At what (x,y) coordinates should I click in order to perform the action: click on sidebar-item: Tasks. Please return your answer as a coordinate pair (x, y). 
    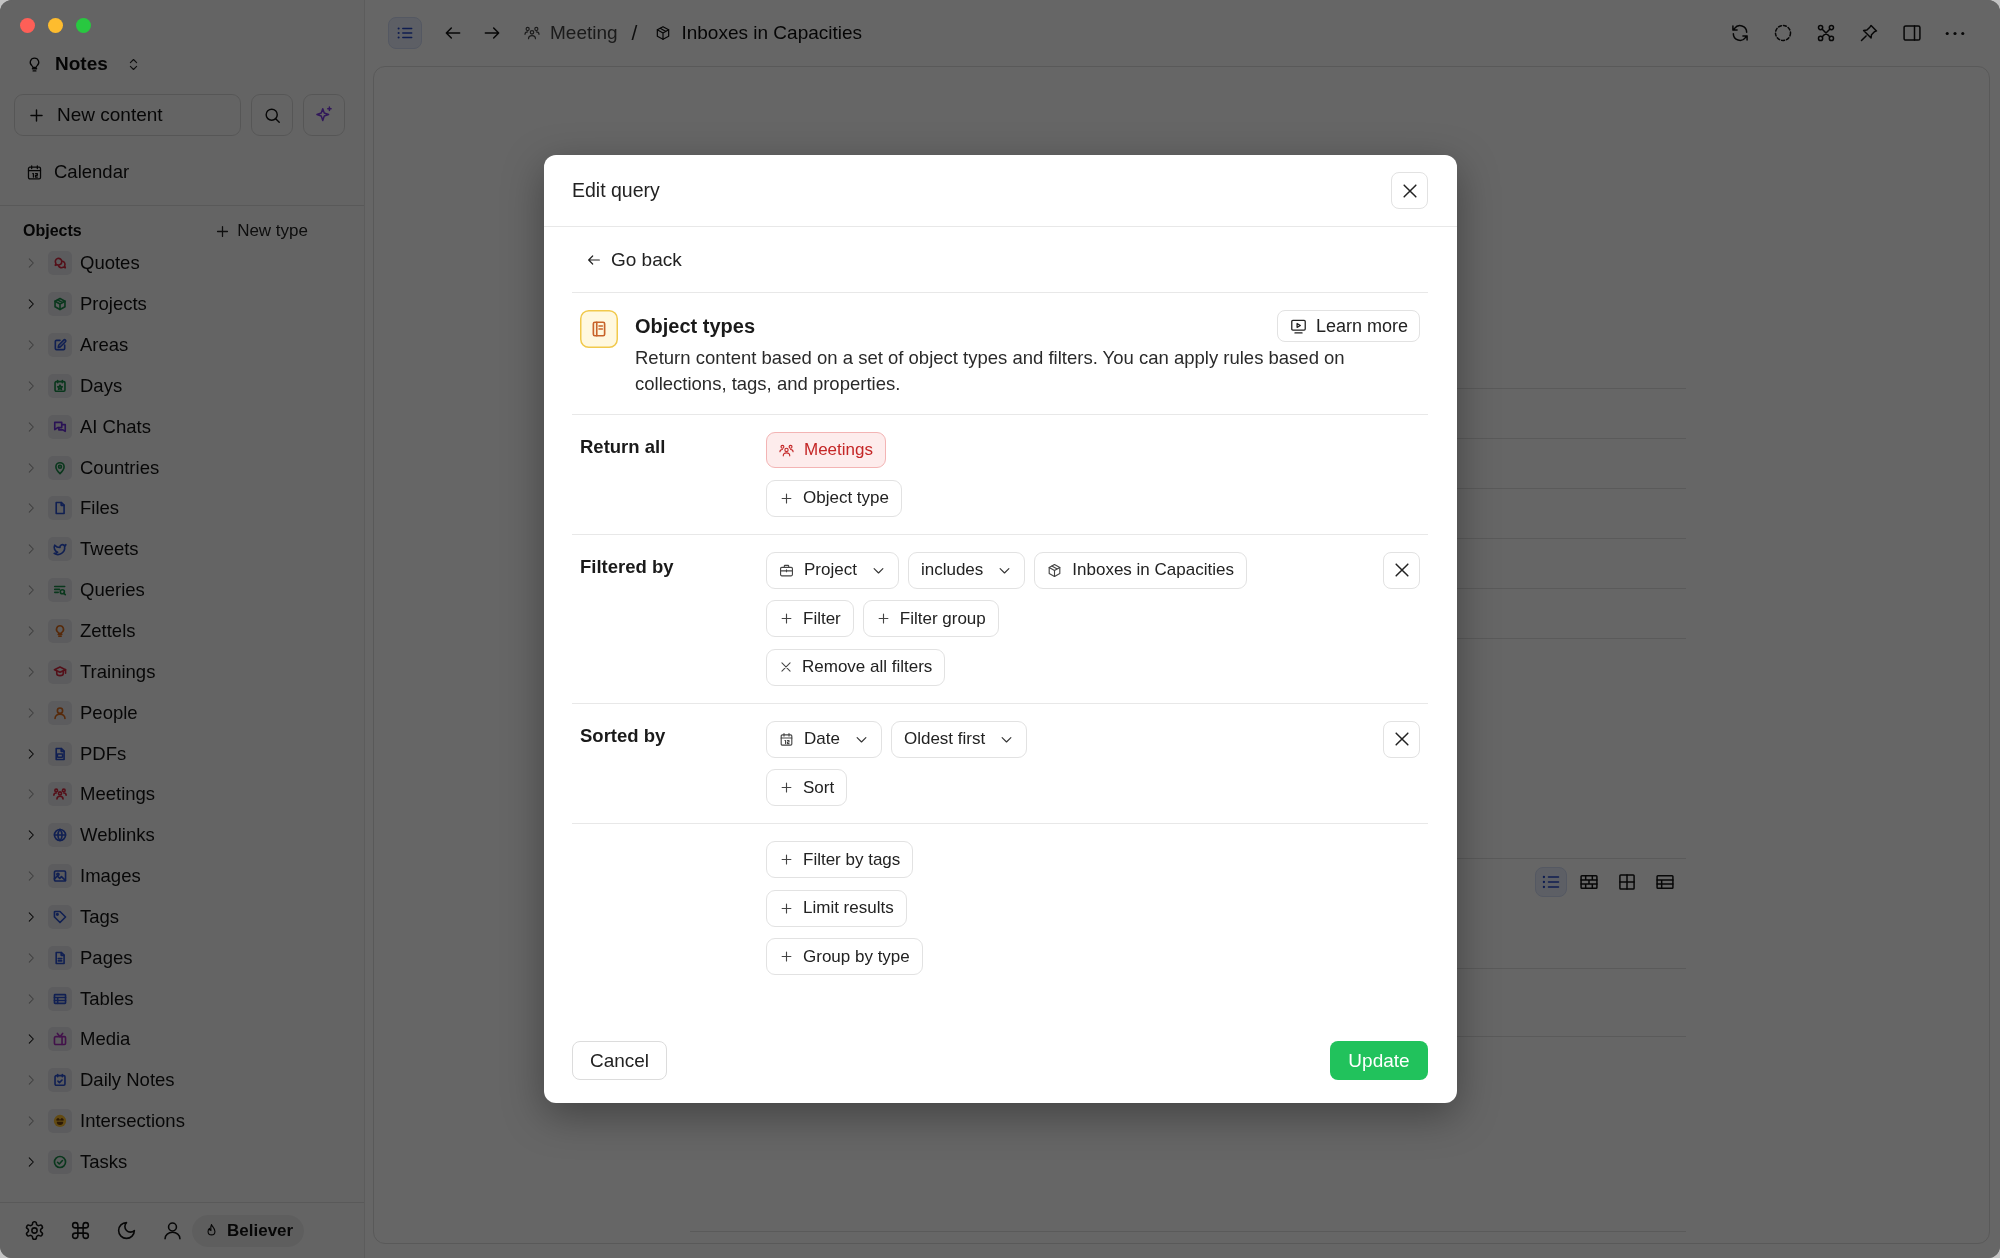
    Looking at the image, I should click on (88, 1162).